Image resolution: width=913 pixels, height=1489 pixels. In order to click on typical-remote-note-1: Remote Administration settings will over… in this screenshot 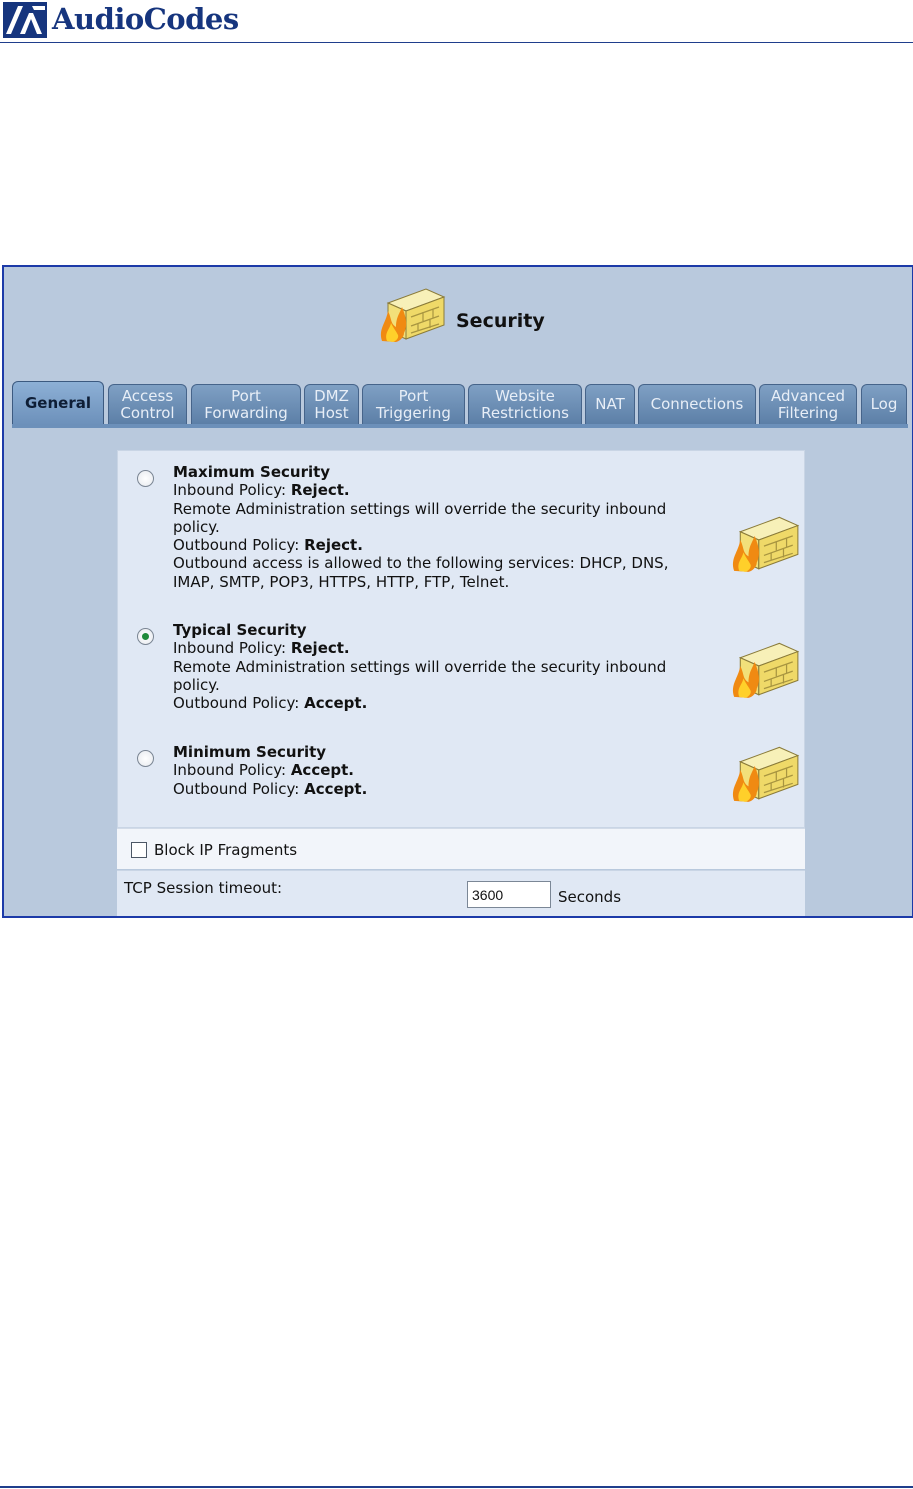, I will do `click(420, 666)`.